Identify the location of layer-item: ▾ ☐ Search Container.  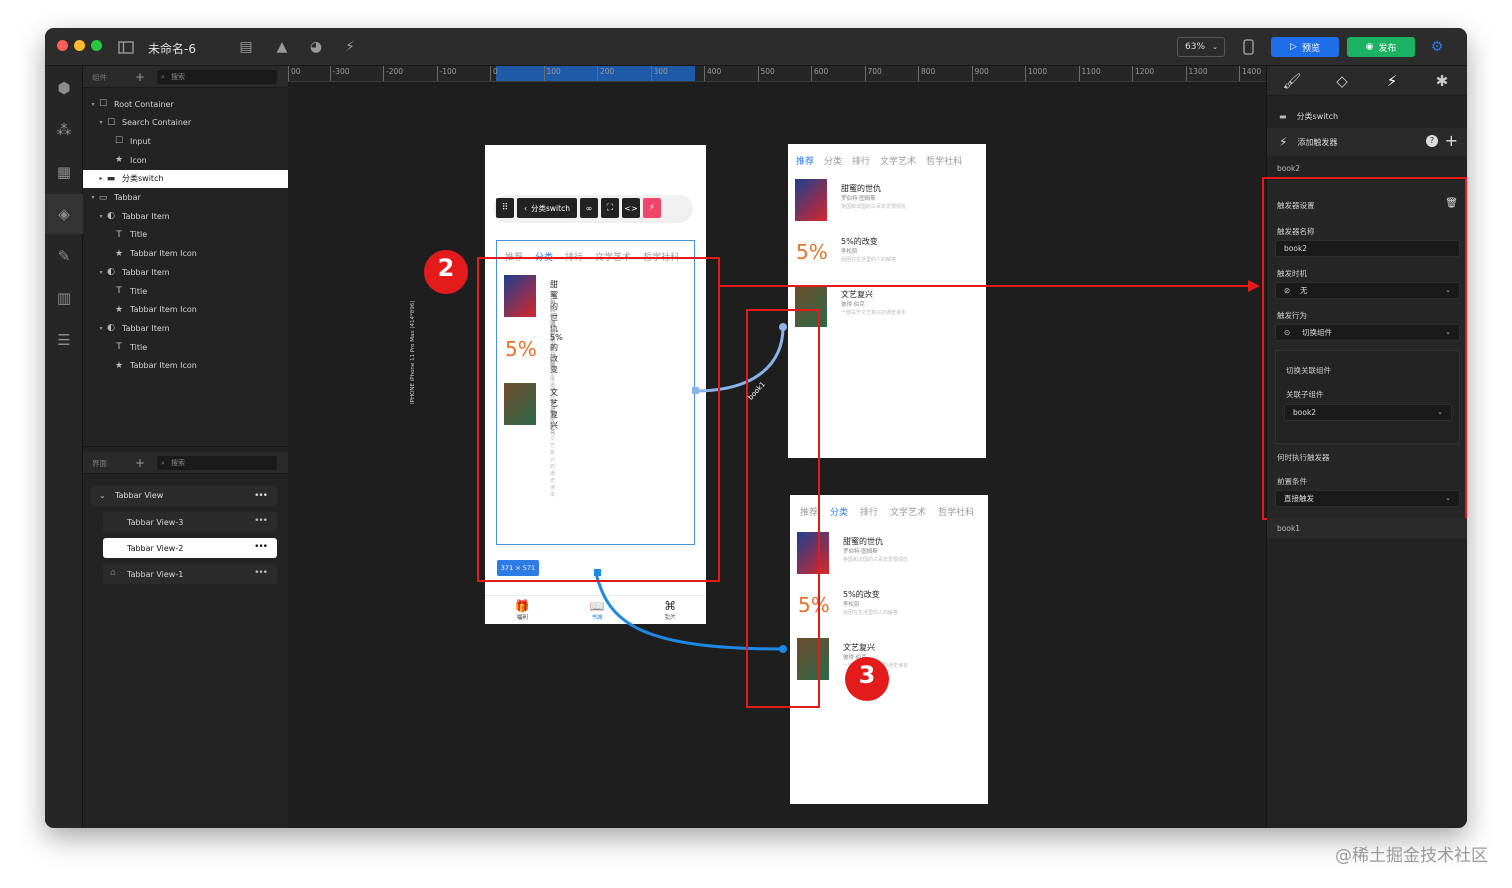
(185, 123).